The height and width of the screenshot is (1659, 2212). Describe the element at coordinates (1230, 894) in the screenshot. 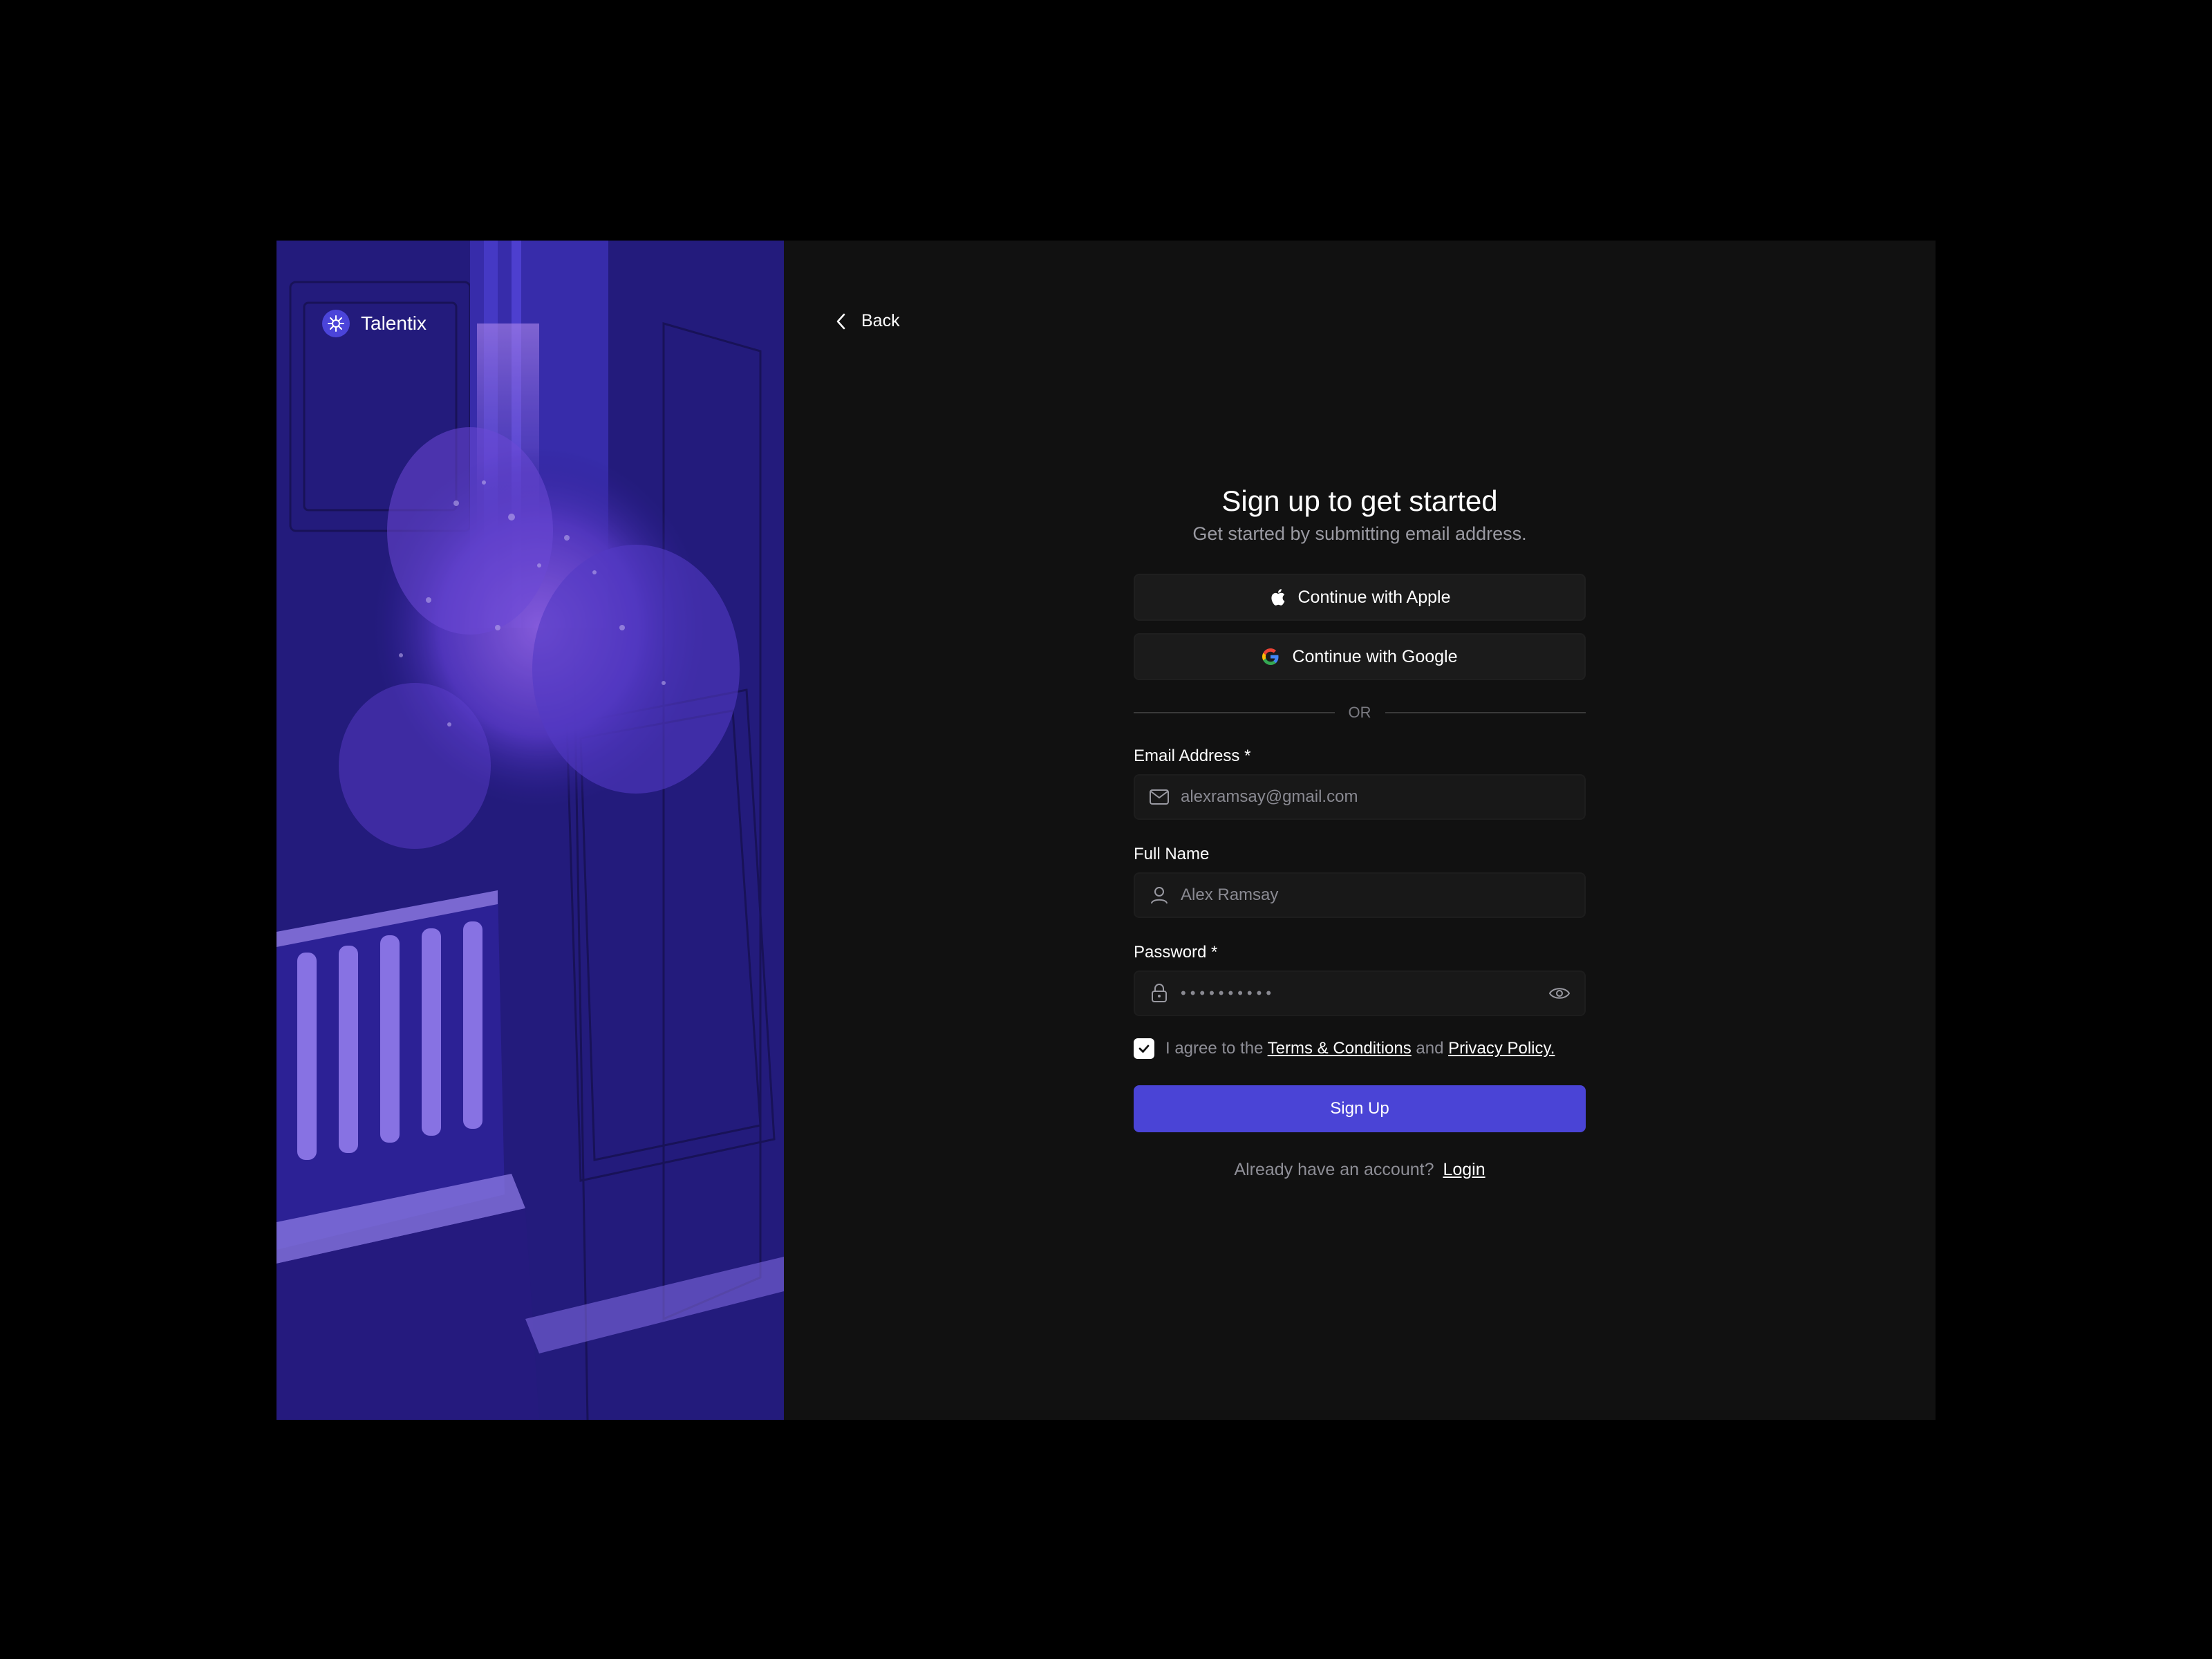

I see `full-name-value: Alex Ramsay` at that location.